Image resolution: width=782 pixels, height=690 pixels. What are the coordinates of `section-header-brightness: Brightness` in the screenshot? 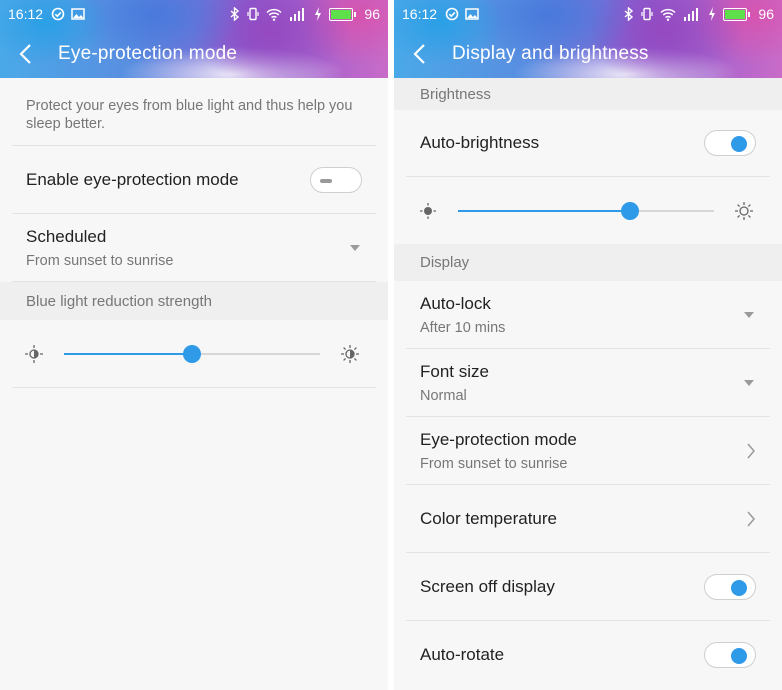 It's located at (588, 94).